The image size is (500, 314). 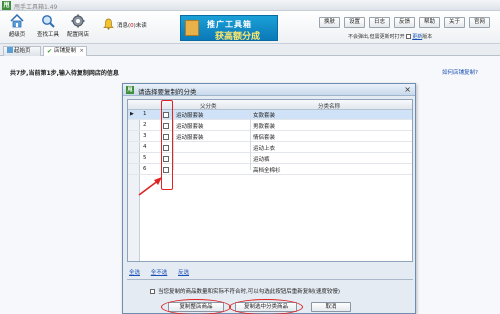 What do you see at coordinates (460, 72) in the screenshot?
I see `howto-link: 如何店铺复制?` at bounding box center [460, 72].